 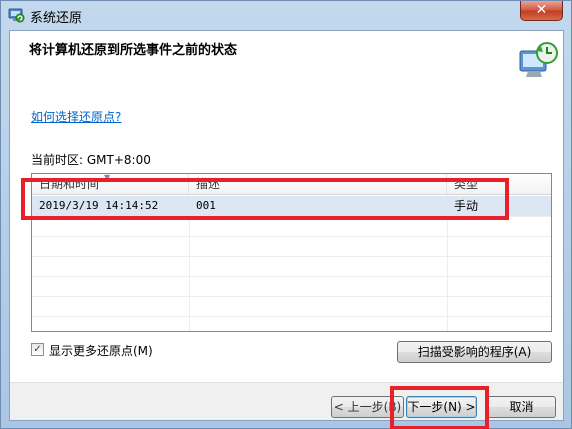 I want to click on window-title: 系统还原, so click(x=56, y=18).